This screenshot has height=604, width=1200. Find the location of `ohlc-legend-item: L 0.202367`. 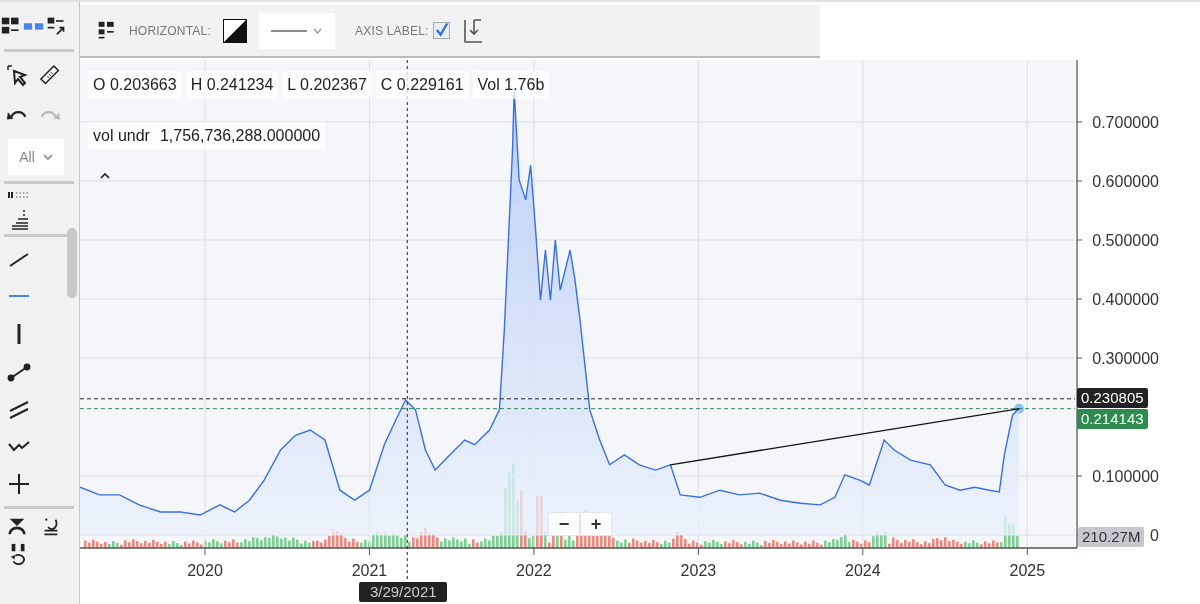

ohlc-legend-item: L 0.202367 is located at coordinates (327, 85).